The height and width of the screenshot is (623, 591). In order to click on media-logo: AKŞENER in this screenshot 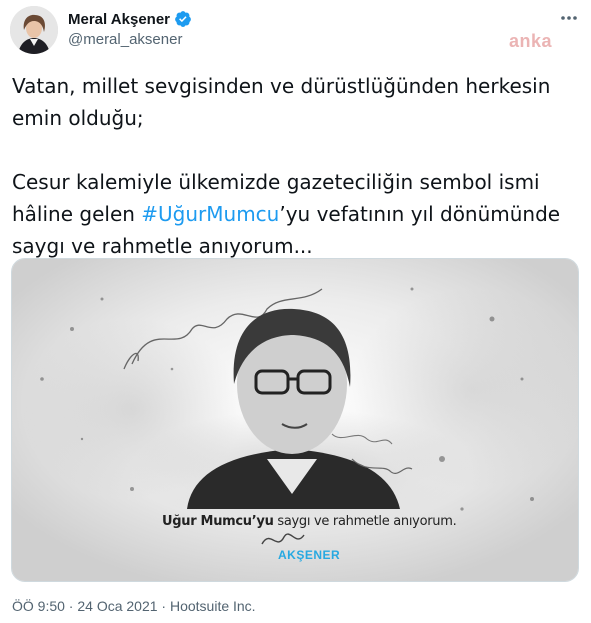, I will do `click(309, 555)`.